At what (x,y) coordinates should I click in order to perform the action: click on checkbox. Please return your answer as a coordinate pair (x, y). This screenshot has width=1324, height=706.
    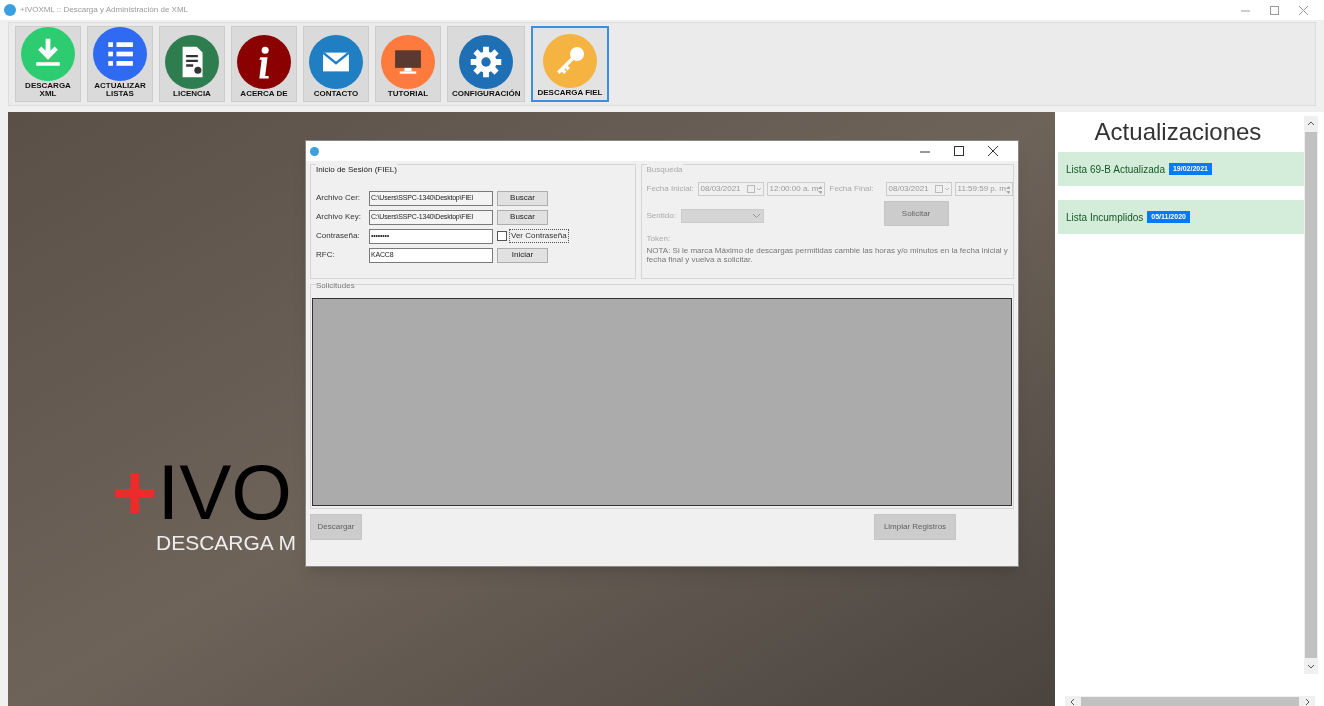
    Looking at the image, I should click on (502, 236).